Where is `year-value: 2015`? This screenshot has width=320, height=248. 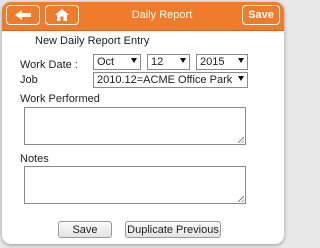
year-value: 2015 is located at coordinates (212, 62).